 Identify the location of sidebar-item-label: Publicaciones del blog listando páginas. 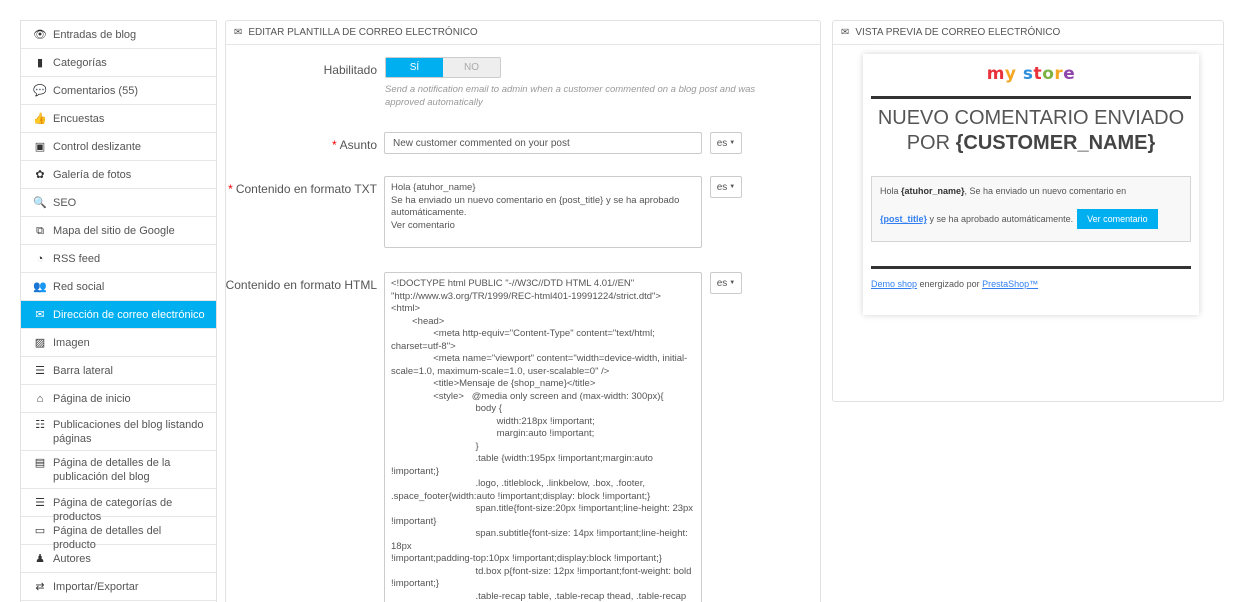
(128, 432).